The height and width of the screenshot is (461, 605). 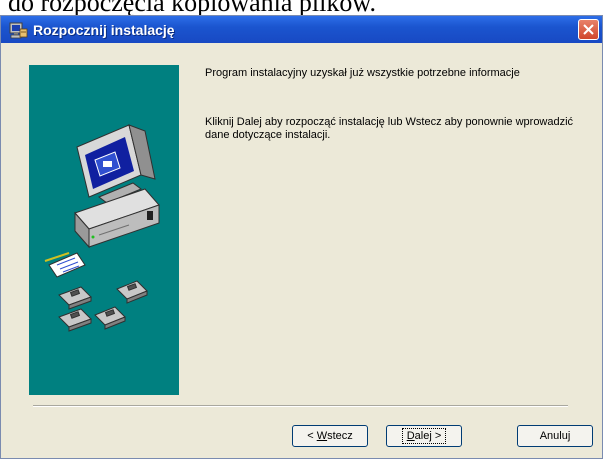 I want to click on cancel-button: Anuluj, so click(x=555, y=436).